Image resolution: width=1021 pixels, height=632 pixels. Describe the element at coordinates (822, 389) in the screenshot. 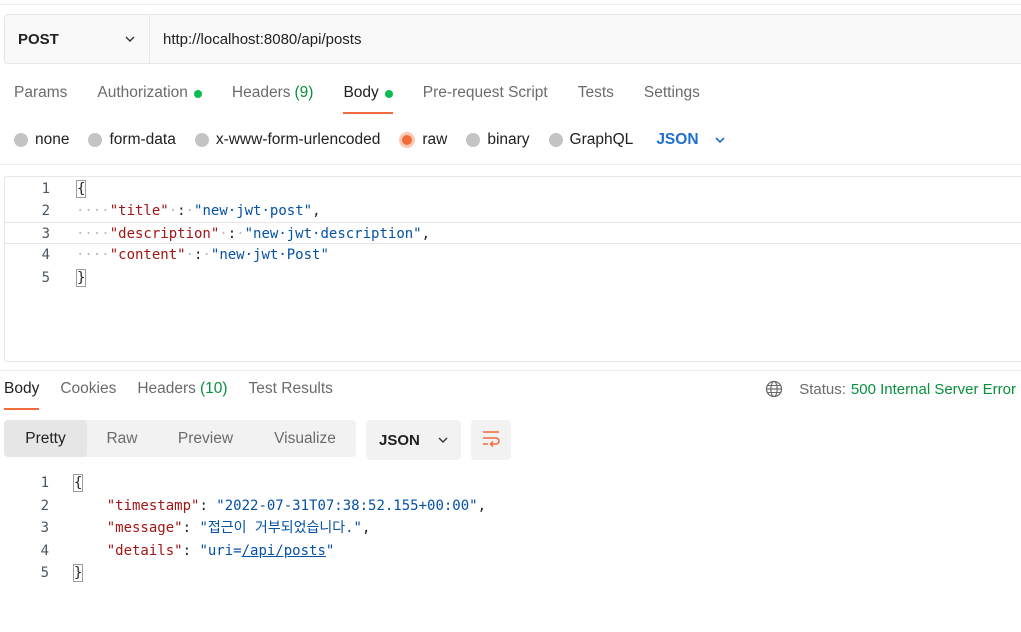

I see `status-label: Status:` at that location.